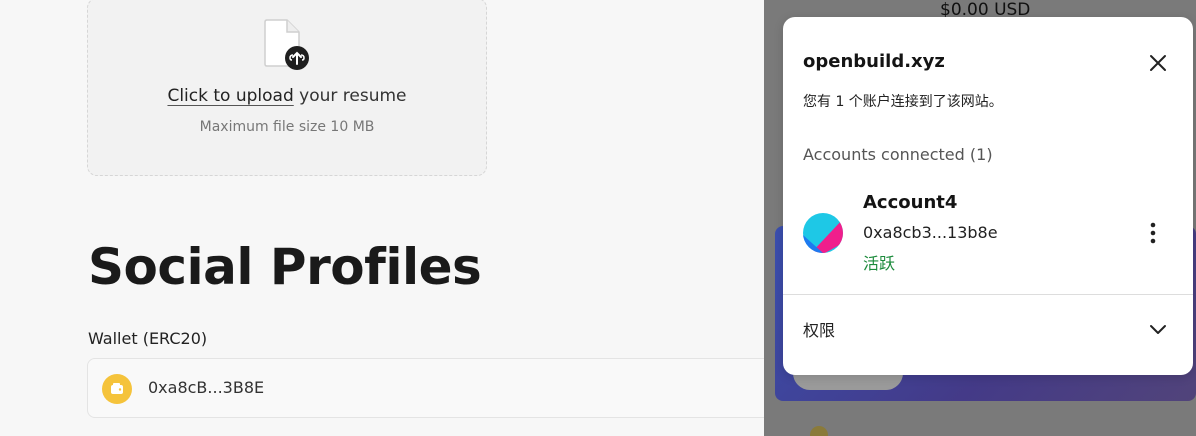 The height and width of the screenshot is (436, 1196). I want to click on permissions-label: 权限, so click(819, 330).